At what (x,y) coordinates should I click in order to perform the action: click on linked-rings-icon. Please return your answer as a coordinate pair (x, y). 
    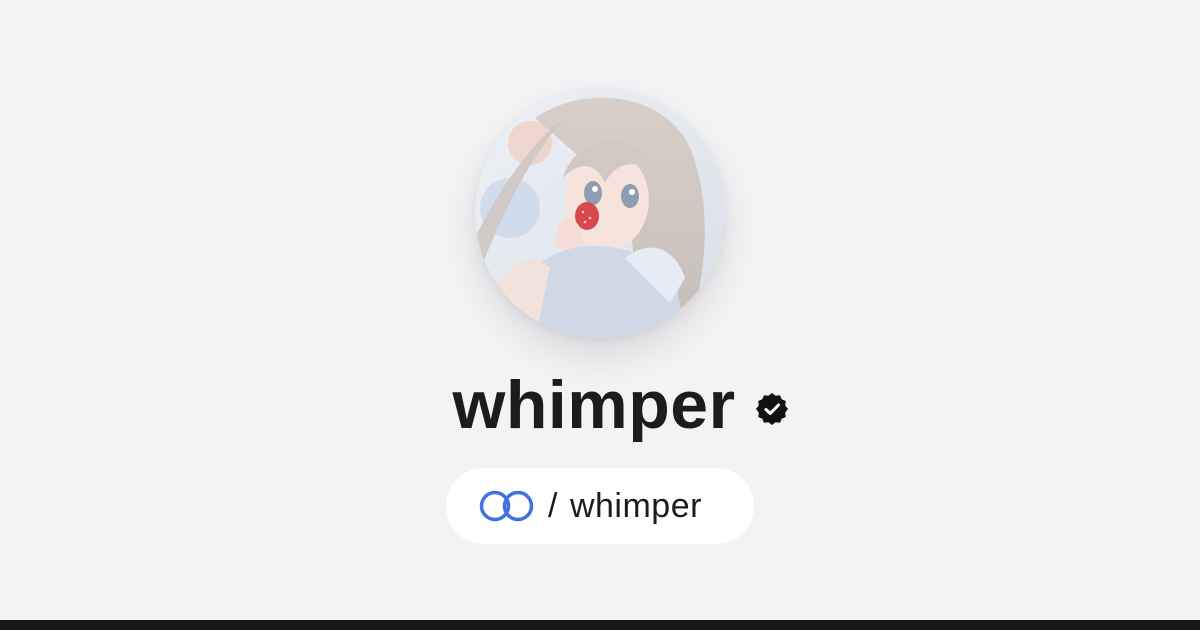
    Looking at the image, I should click on (507, 506).